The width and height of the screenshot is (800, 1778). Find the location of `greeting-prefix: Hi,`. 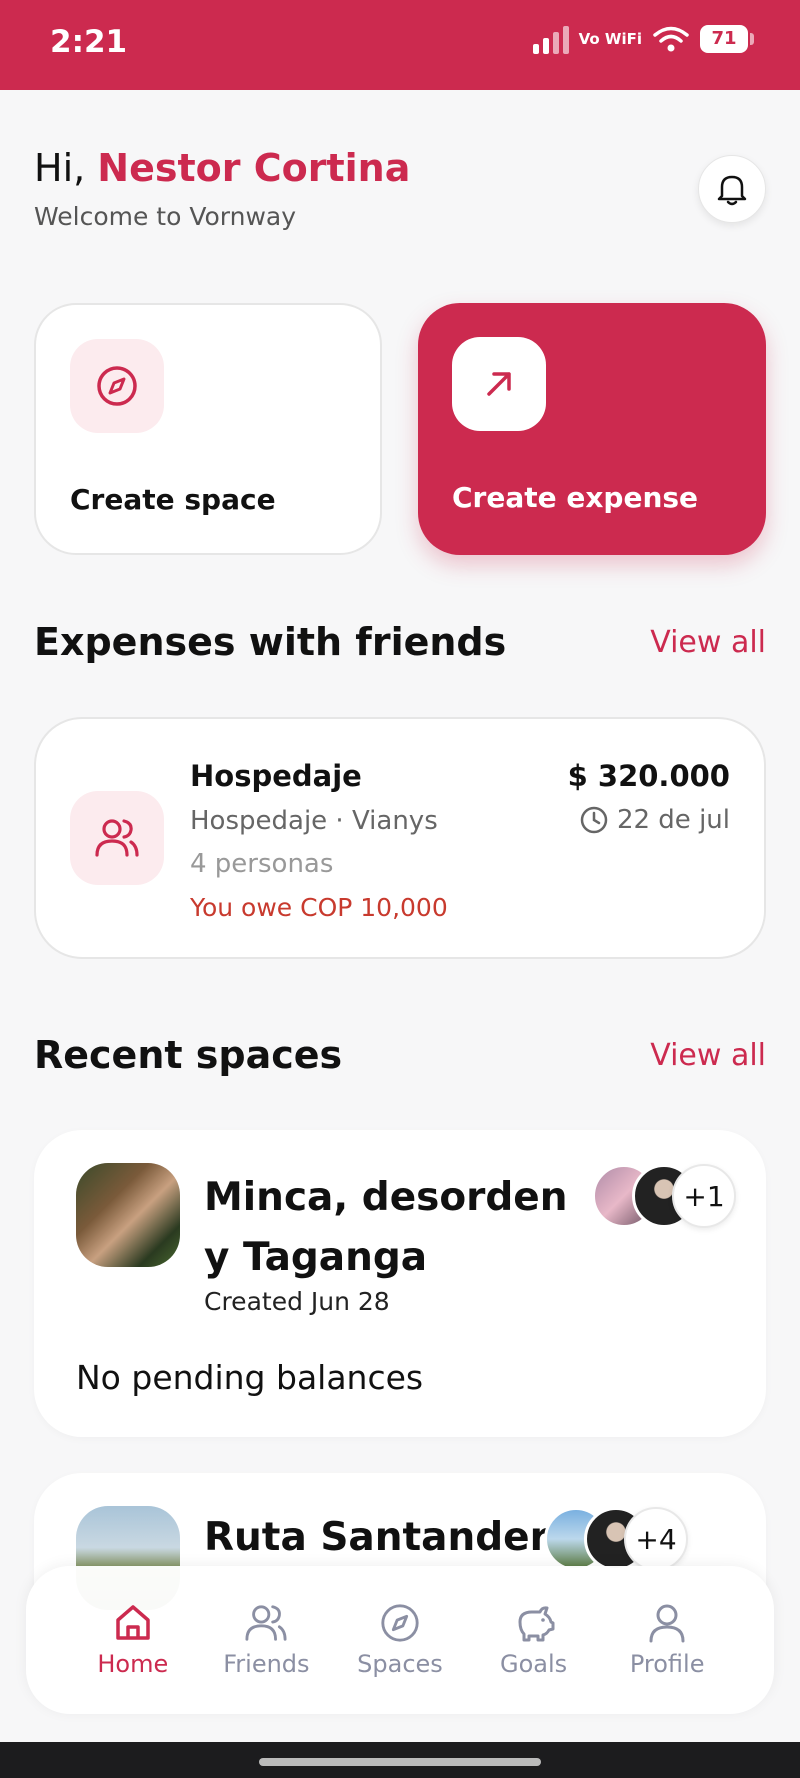

greeting-prefix: Hi, is located at coordinates (66, 168).